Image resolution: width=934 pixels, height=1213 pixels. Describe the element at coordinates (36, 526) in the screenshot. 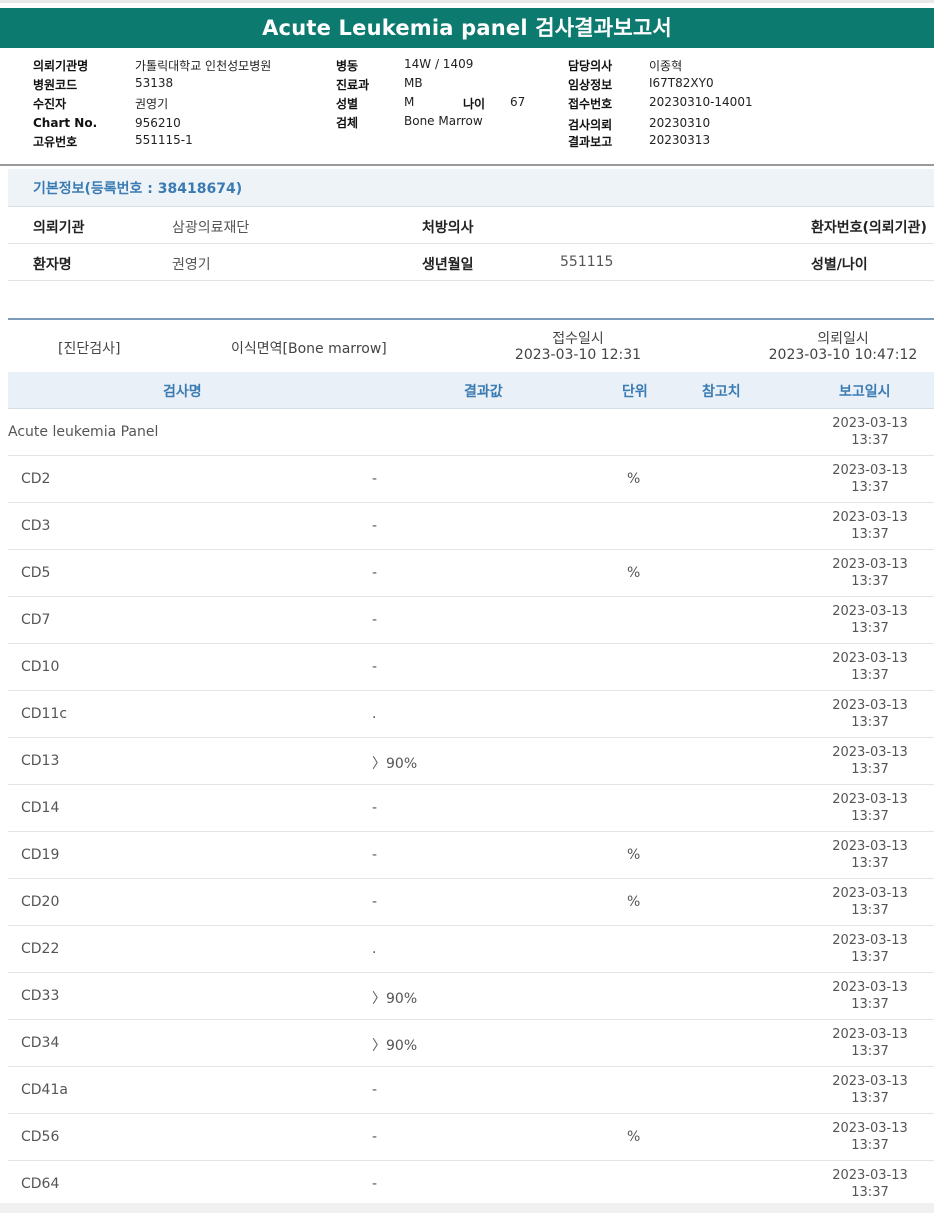

I see `test-name: CD3` at that location.